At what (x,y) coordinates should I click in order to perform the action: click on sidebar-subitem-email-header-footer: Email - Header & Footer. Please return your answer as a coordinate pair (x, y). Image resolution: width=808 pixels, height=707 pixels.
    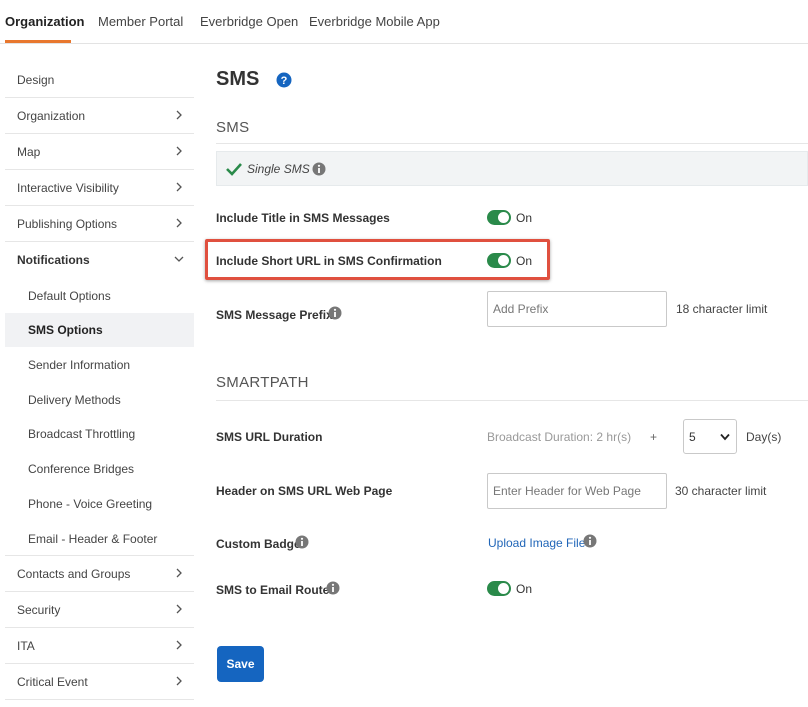
    Looking at the image, I should click on (99, 539).